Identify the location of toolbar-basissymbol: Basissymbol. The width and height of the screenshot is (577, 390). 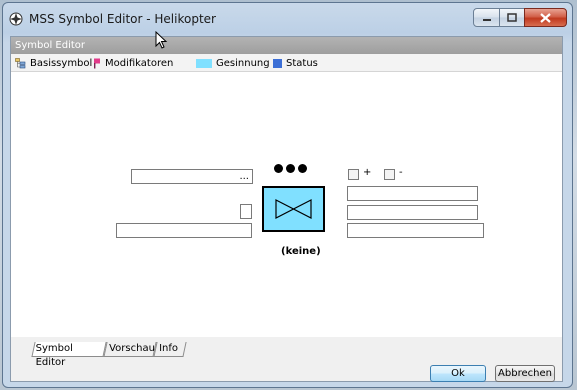
(53, 63).